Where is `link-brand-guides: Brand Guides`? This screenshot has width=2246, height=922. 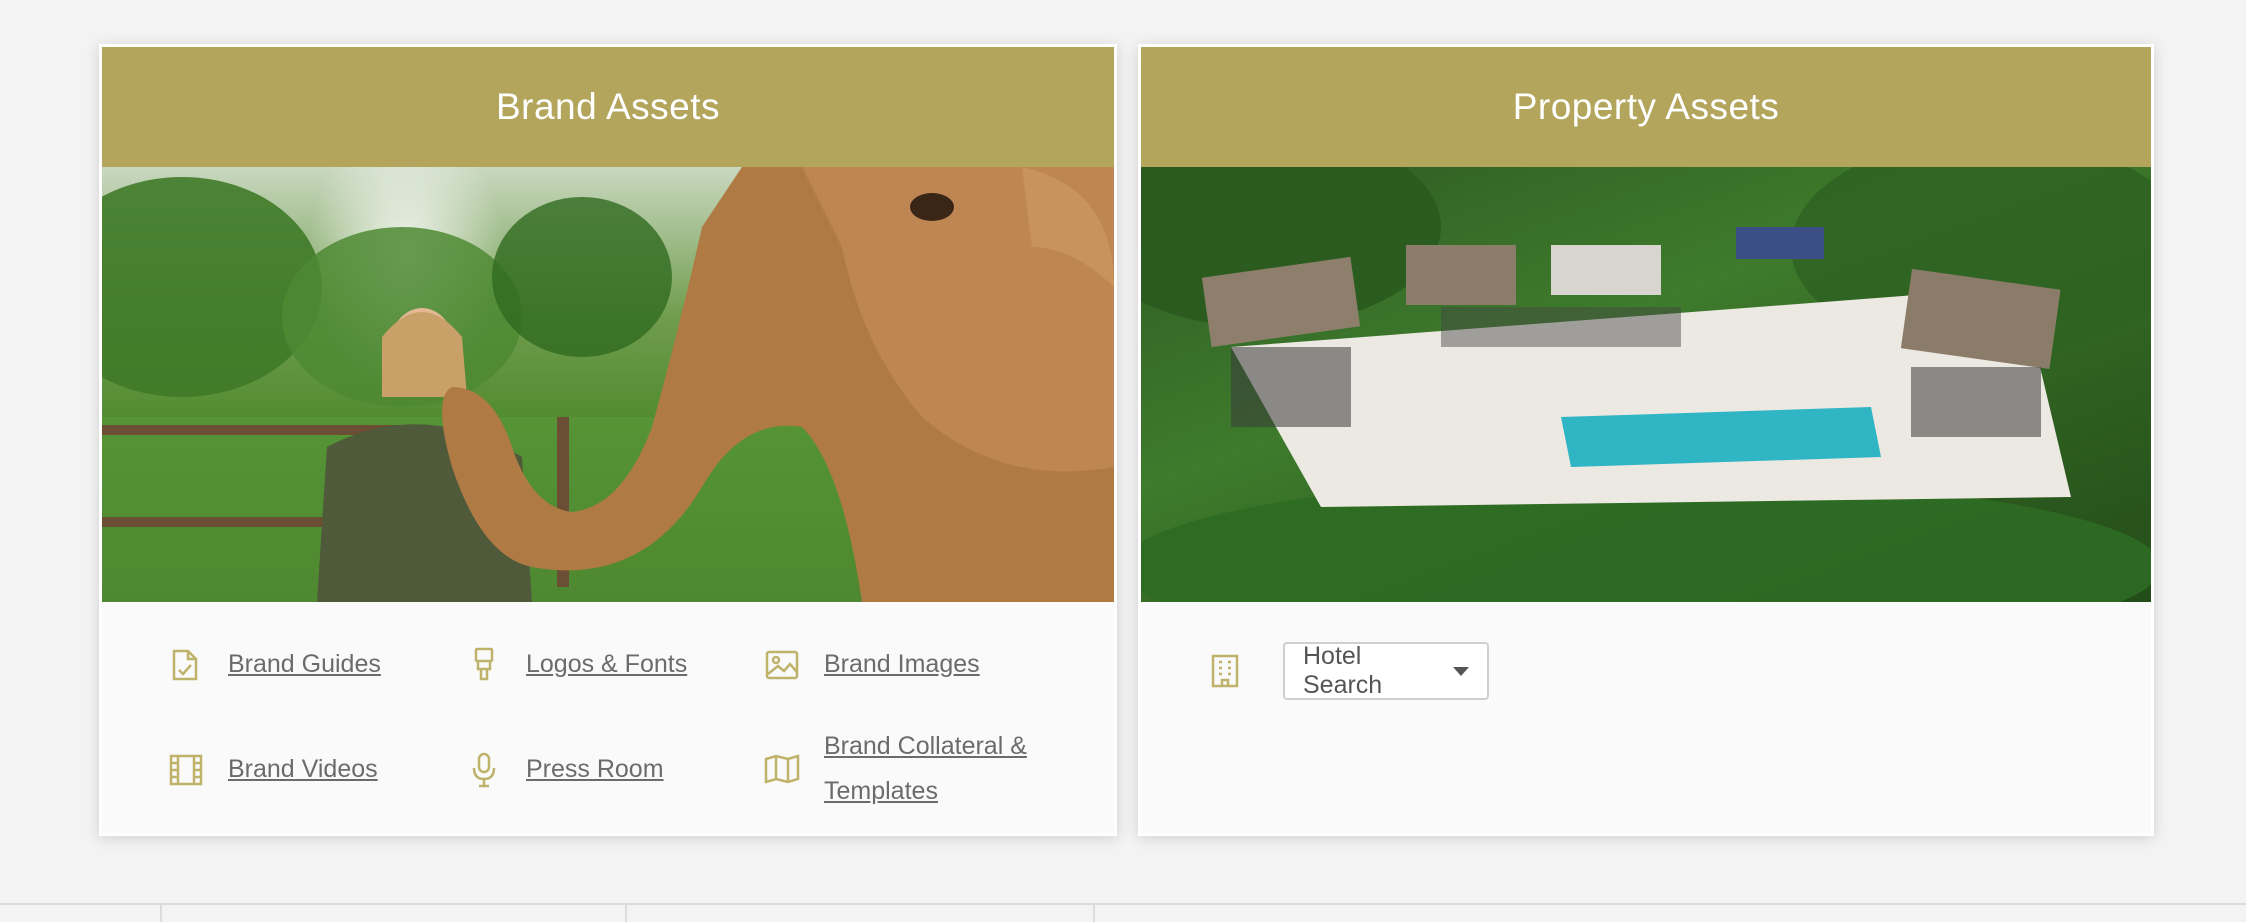
link-brand-guides: Brand Guides is located at coordinates (274, 664).